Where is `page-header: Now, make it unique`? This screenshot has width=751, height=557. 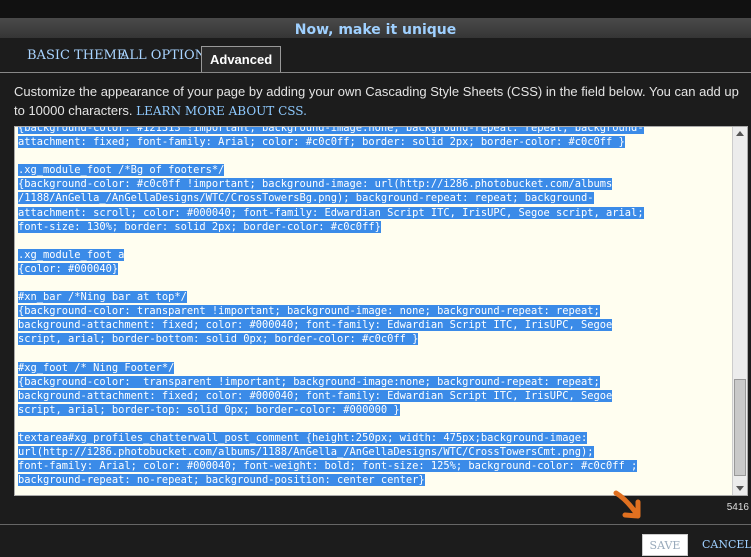
page-header: Now, make it unique is located at coordinates (375, 19).